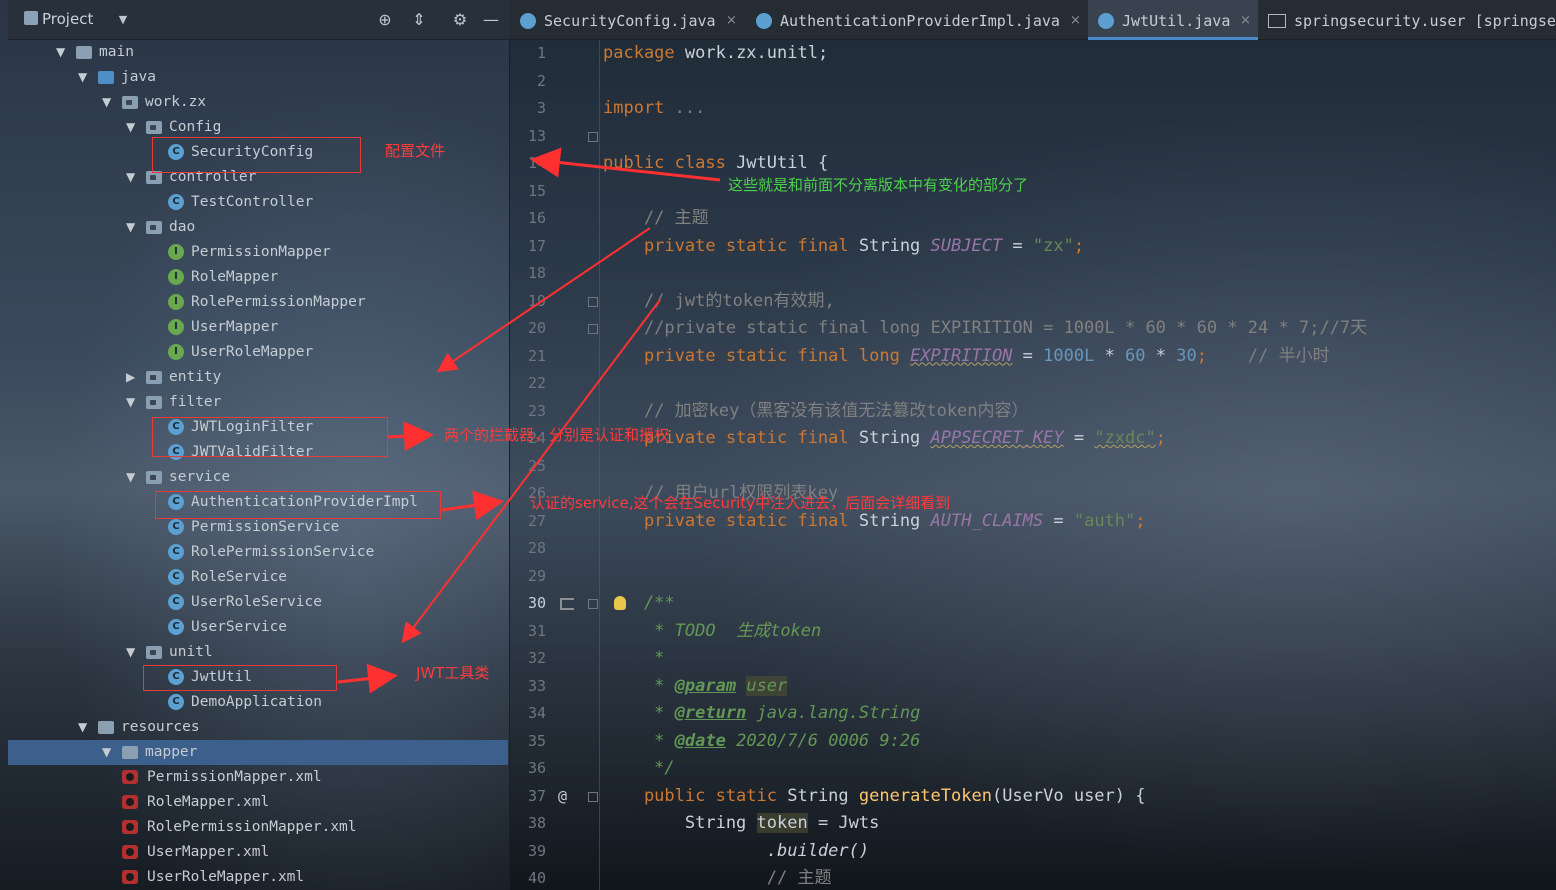  Describe the element at coordinates (625, 20) in the screenshot. I see `tab-securityconfig: SecurityConfig.java ×` at that location.